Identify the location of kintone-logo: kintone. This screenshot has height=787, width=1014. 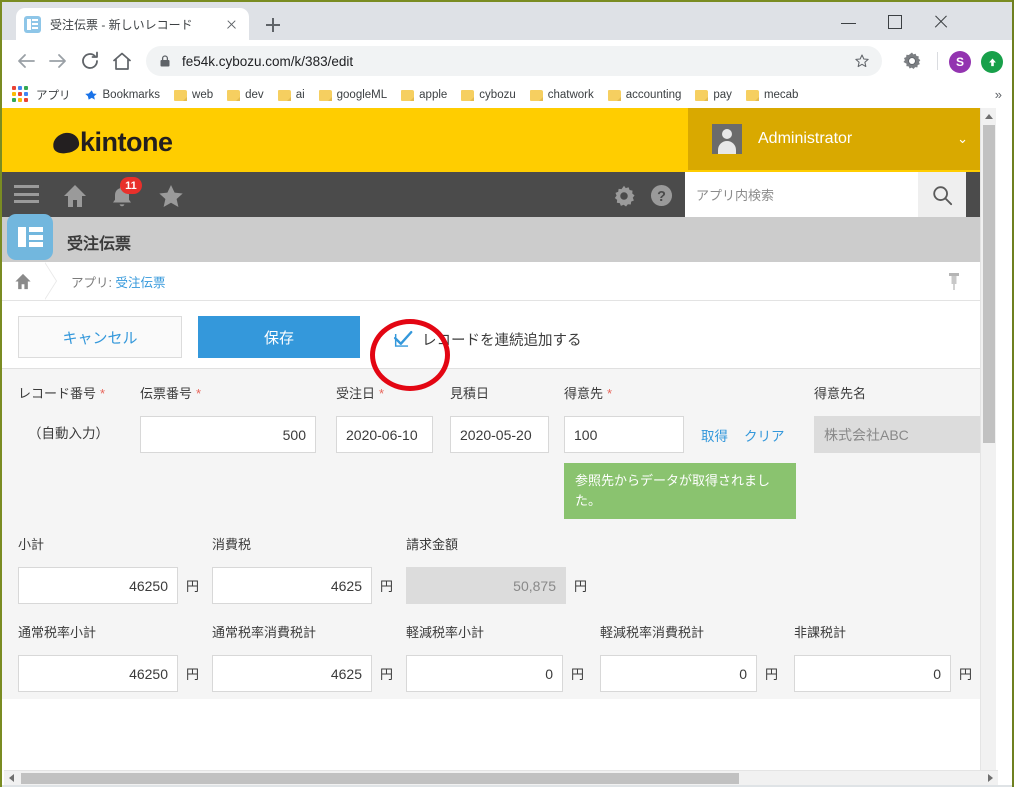
(112, 142).